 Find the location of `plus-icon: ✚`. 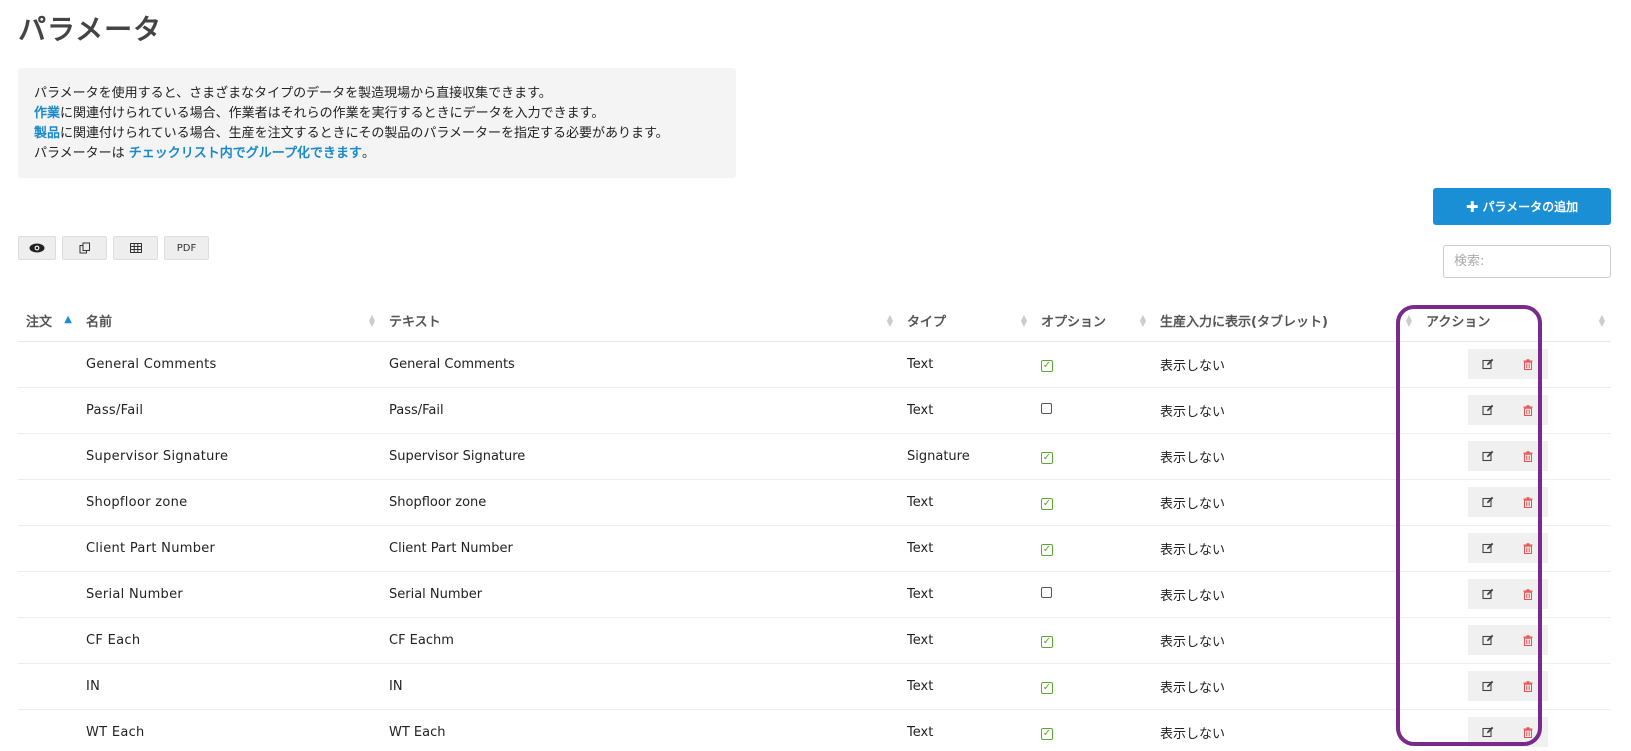

plus-icon: ✚ is located at coordinates (1472, 206).